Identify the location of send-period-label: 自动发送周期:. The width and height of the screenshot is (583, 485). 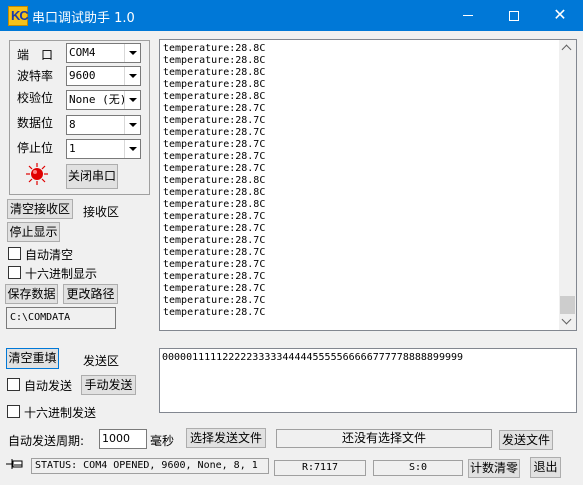
(46, 441).